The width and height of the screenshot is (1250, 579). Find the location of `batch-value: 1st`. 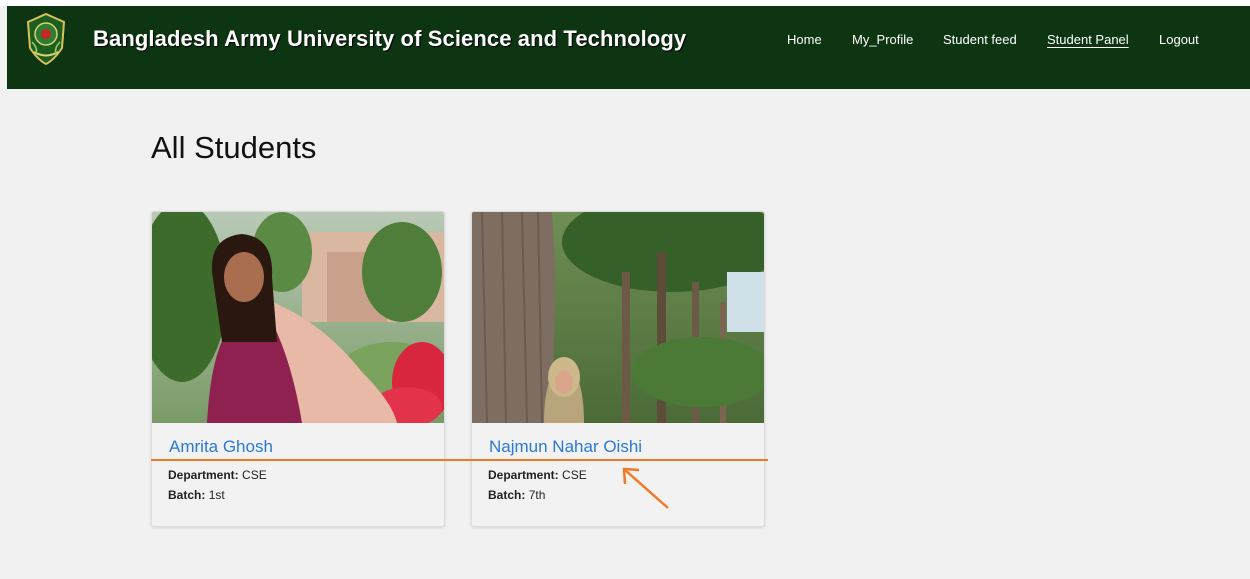

batch-value: 1st is located at coordinates (216, 495).